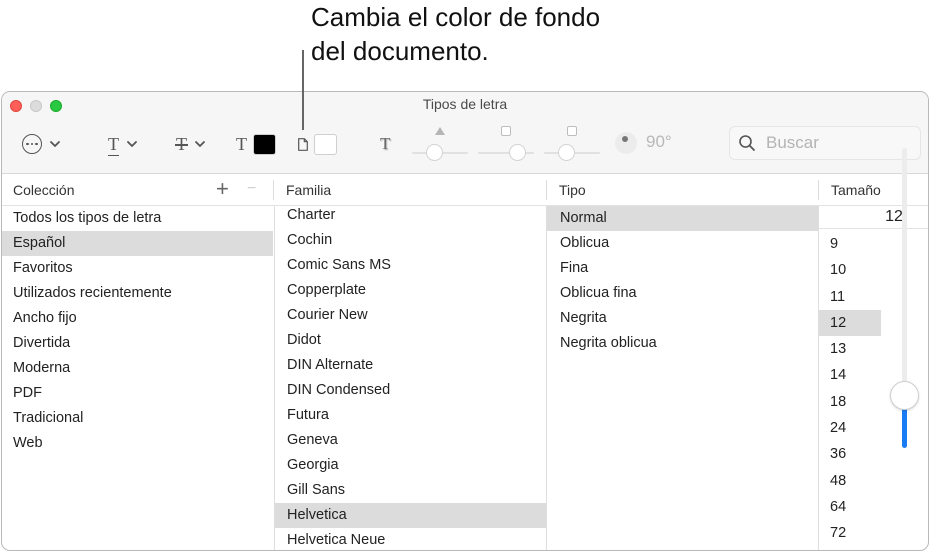 The width and height of the screenshot is (931, 553). I want to click on list-item: Negrita, so click(682, 318).